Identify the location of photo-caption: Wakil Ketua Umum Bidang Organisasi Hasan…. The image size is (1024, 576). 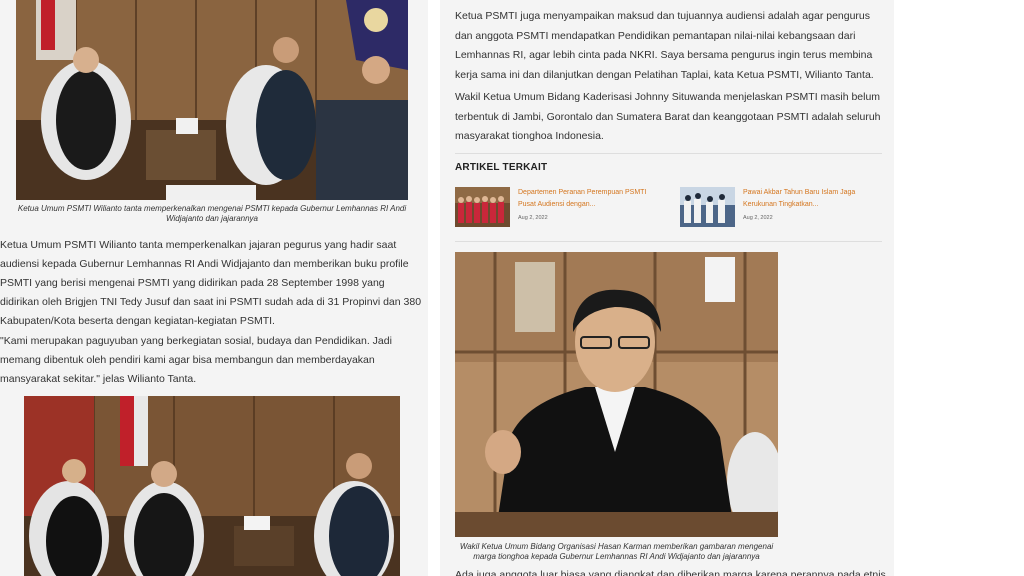
(616, 551).